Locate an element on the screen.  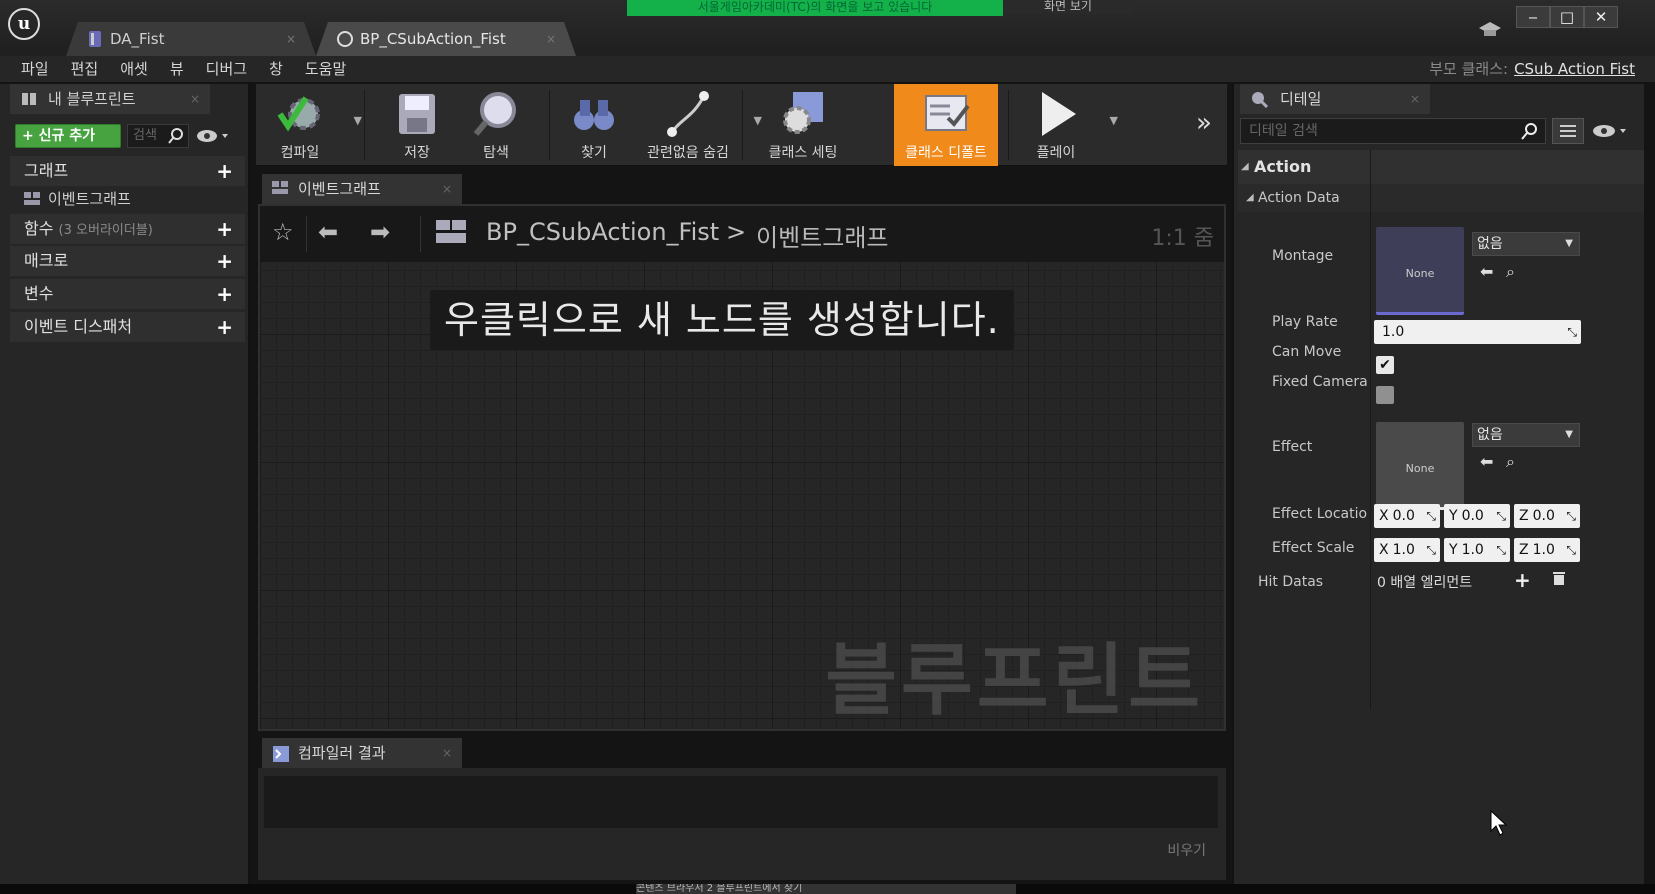
effect-location-y: Y 0.0 ⤡ is located at coordinates (1477, 516).